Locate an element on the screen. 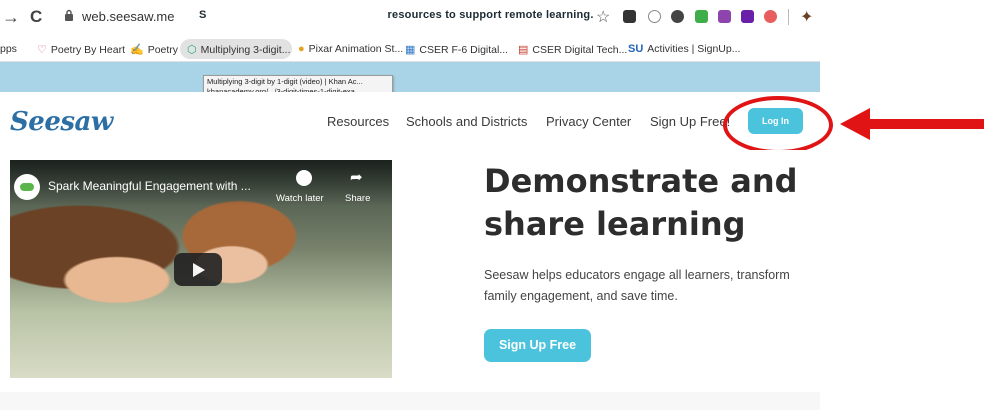 Image resolution: width=991 pixels, height=410 pixels. onenote-icon is located at coordinates (747, 16).